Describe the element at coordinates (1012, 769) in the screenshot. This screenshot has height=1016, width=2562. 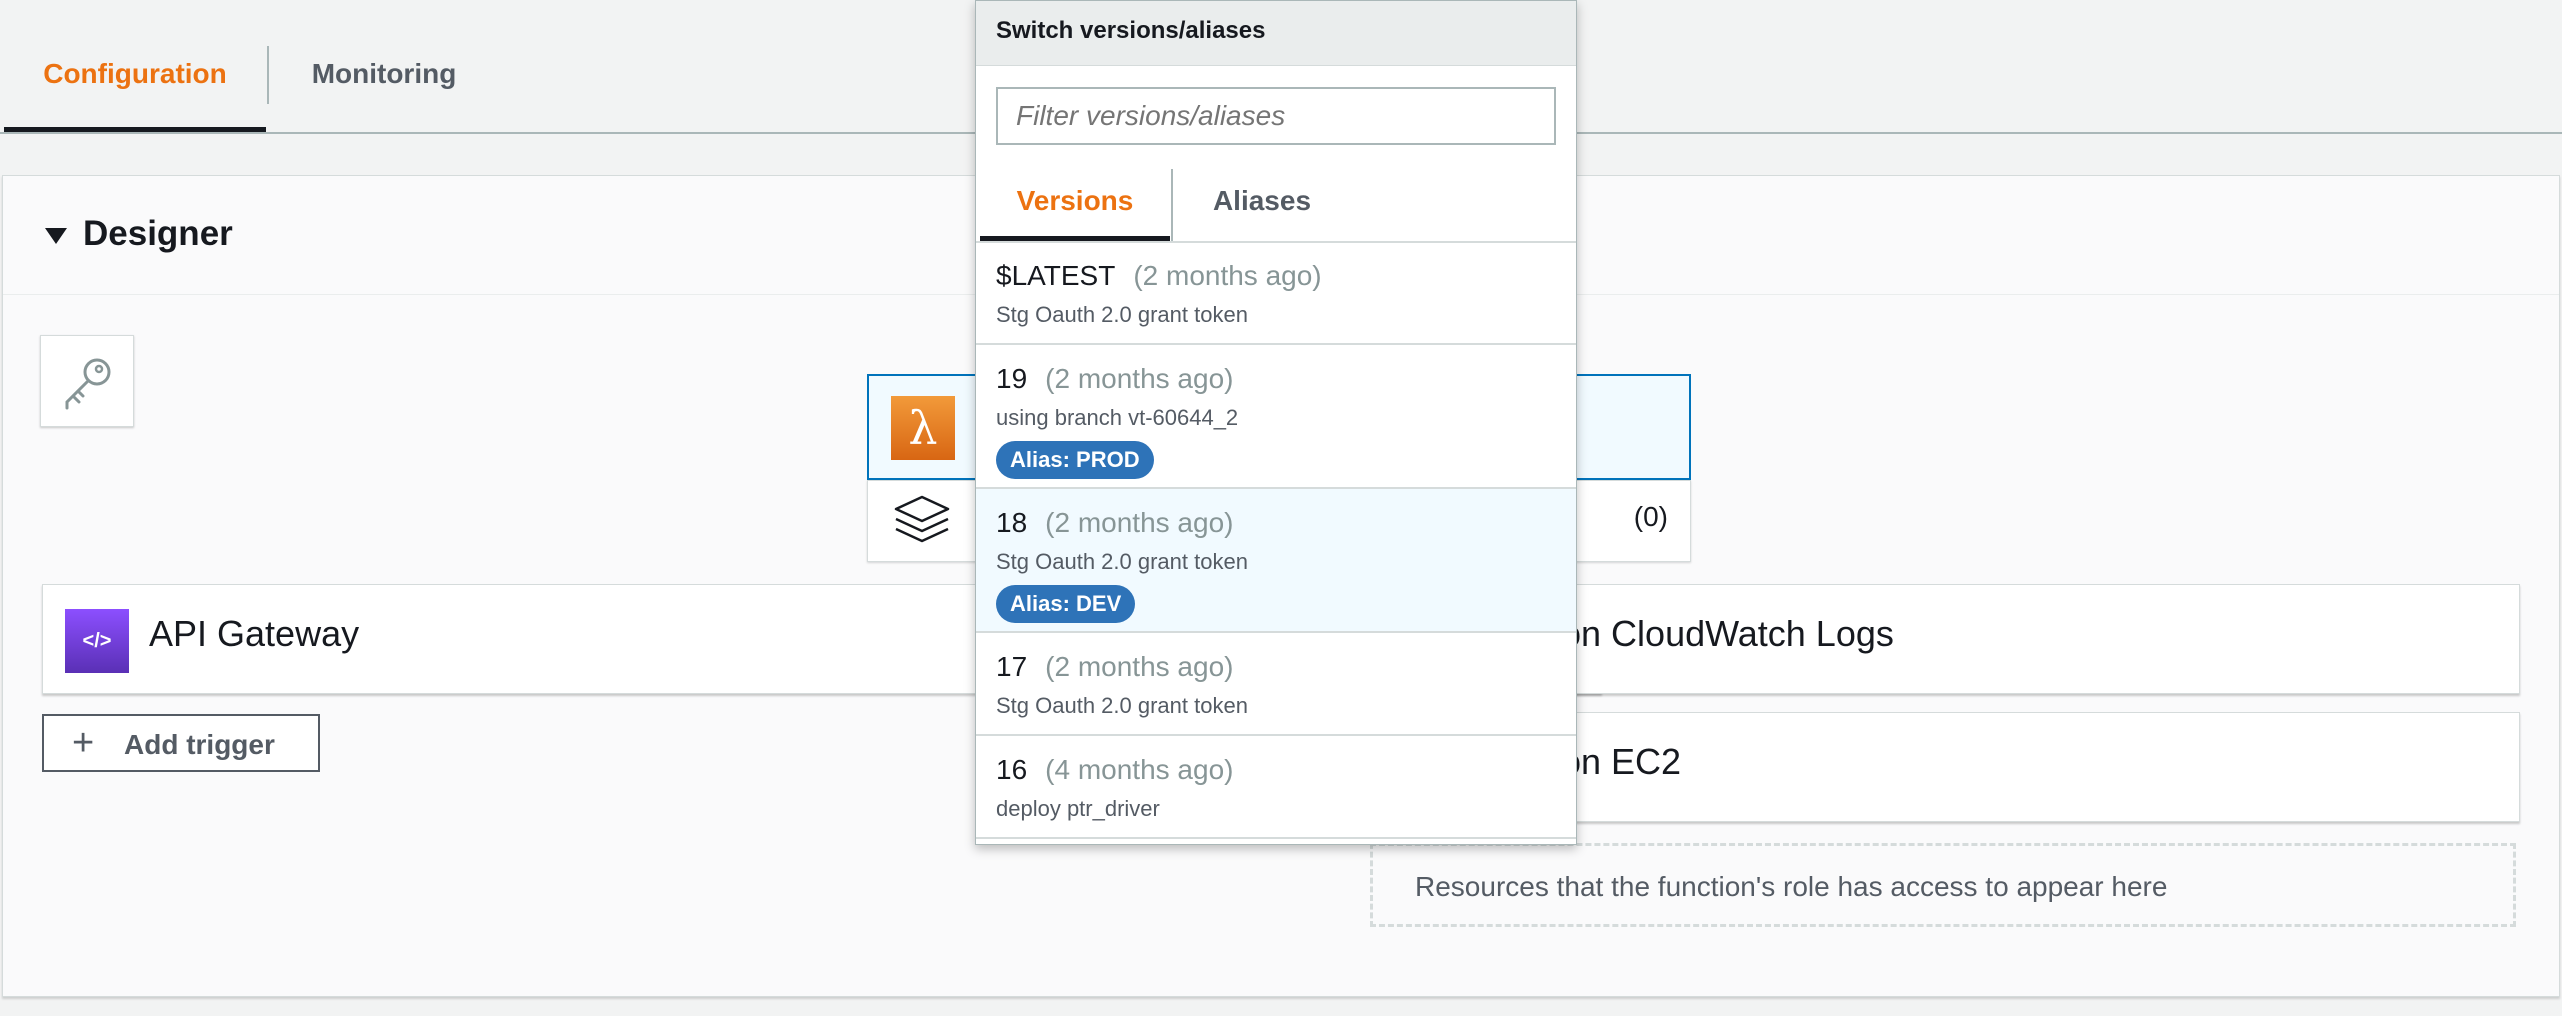
I see `version-number: 16` at that location.